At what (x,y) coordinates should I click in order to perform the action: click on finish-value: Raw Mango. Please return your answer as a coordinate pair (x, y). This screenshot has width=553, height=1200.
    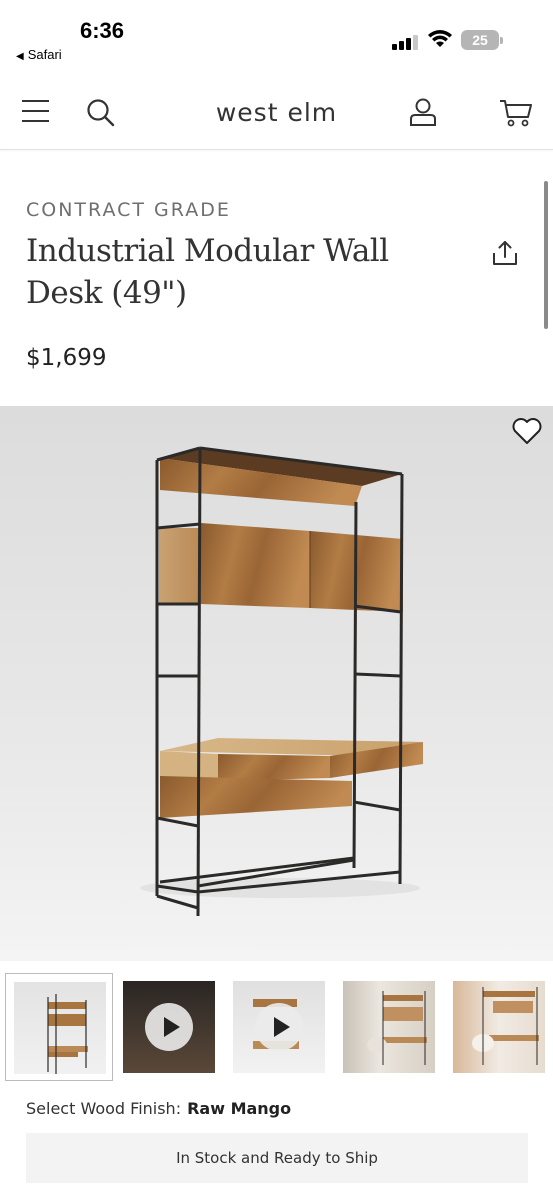
    Looking at the image, I should click on (239, 1108).